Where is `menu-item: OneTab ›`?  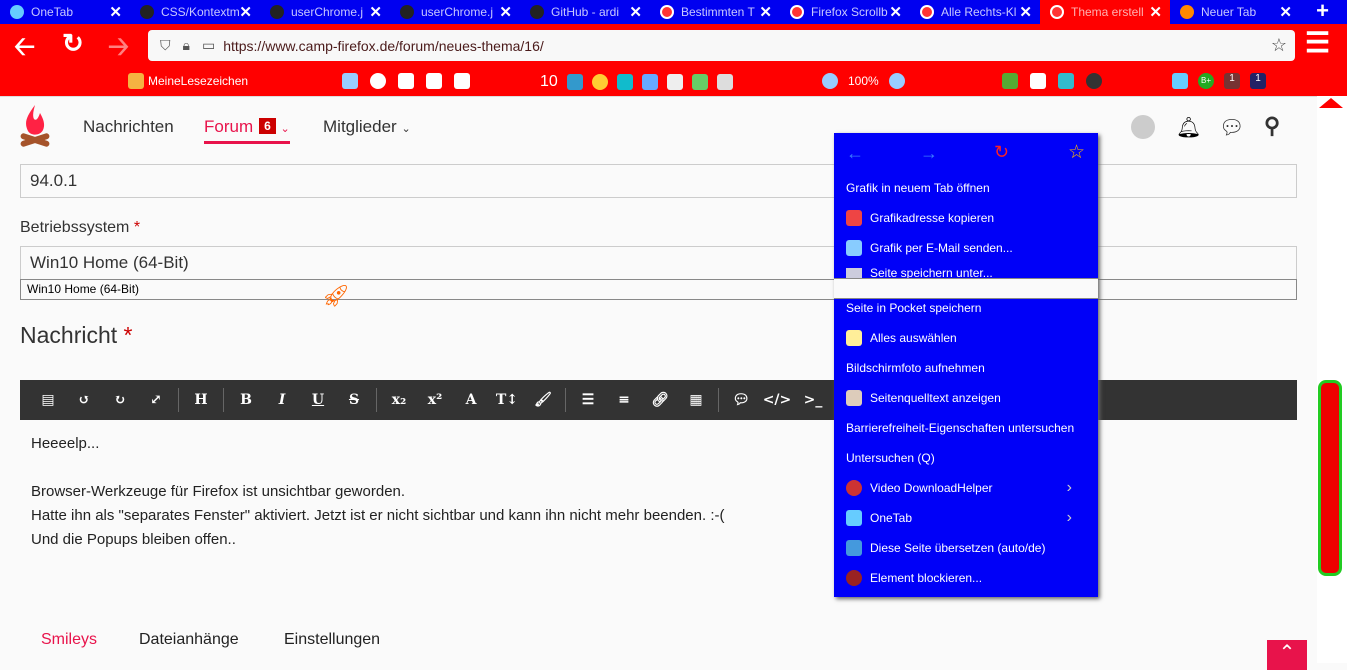
menu-item: OneTab › is located at coordinates (966, 518).